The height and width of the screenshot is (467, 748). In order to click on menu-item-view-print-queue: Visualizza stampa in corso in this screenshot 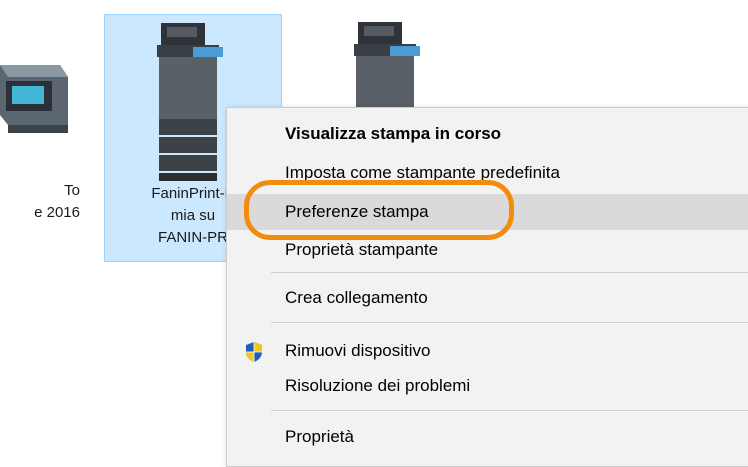, I will do `click(487, 134)`.